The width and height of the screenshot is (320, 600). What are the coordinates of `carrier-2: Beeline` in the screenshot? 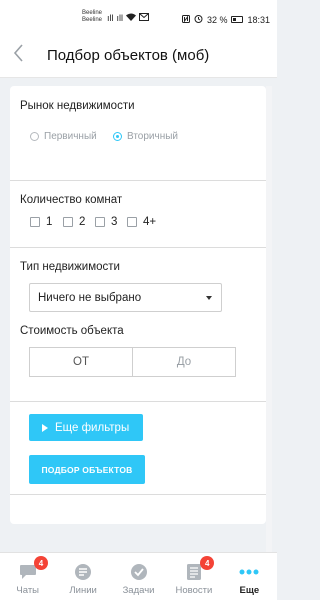 It's located at (92, 20).